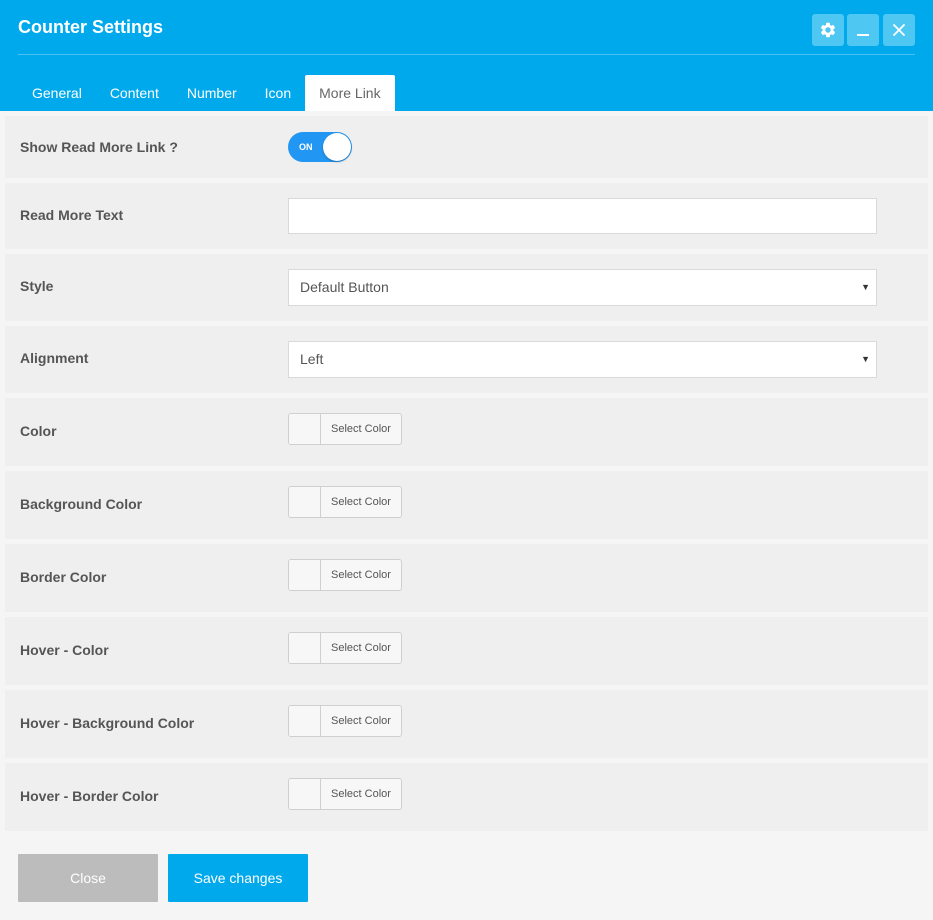  I want to click on modal-footer: Close Save changes, so click(466, 875).